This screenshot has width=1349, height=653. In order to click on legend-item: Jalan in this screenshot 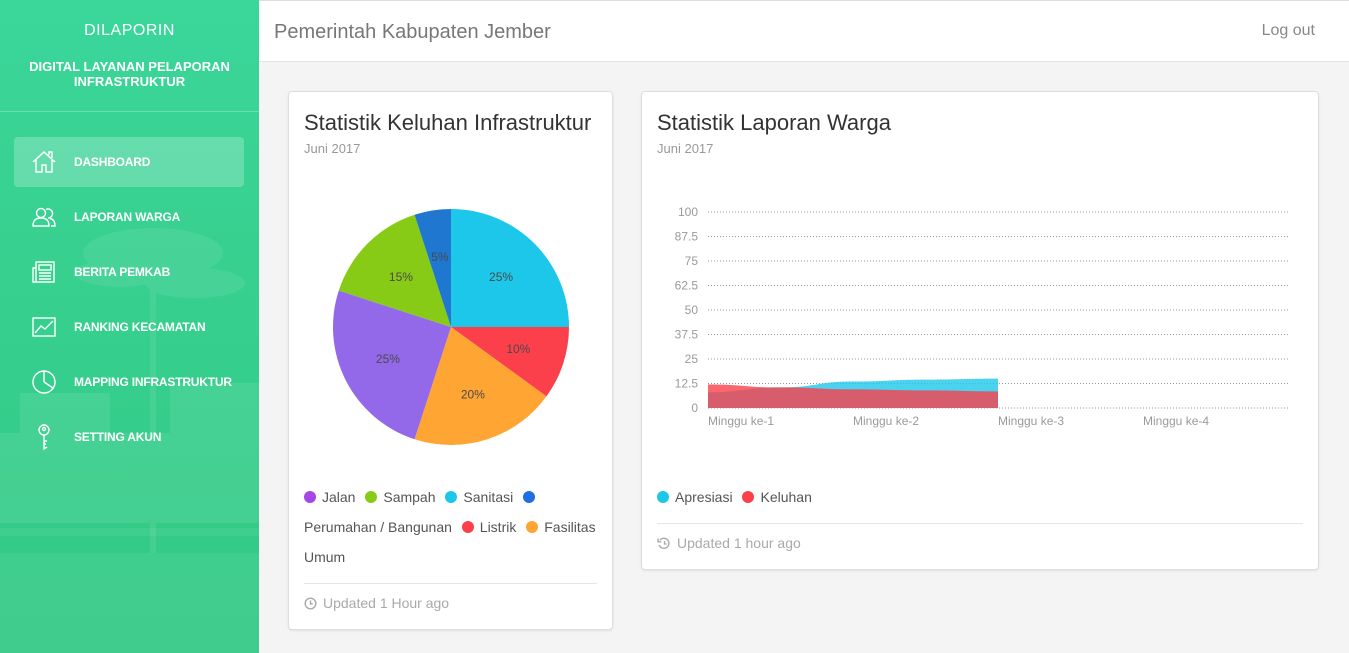, I will do `click(332, 497)`.